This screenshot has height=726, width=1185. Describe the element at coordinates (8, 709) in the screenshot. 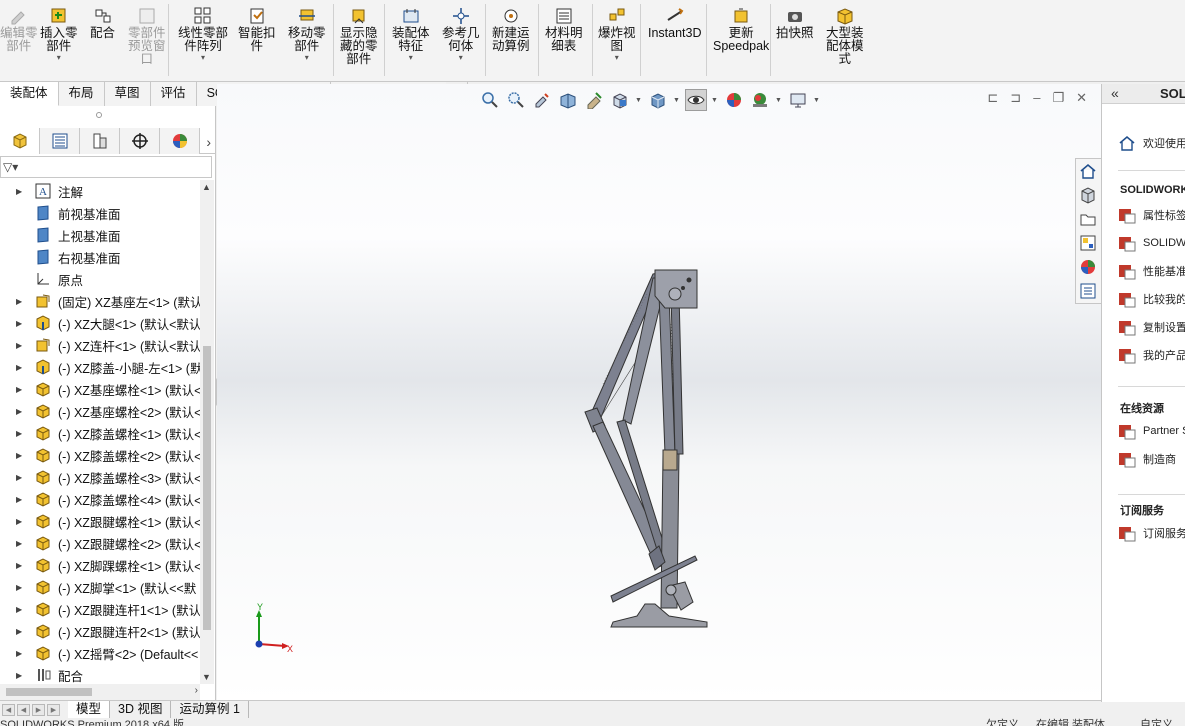

I see `first-tab-button: ◀` at that location.